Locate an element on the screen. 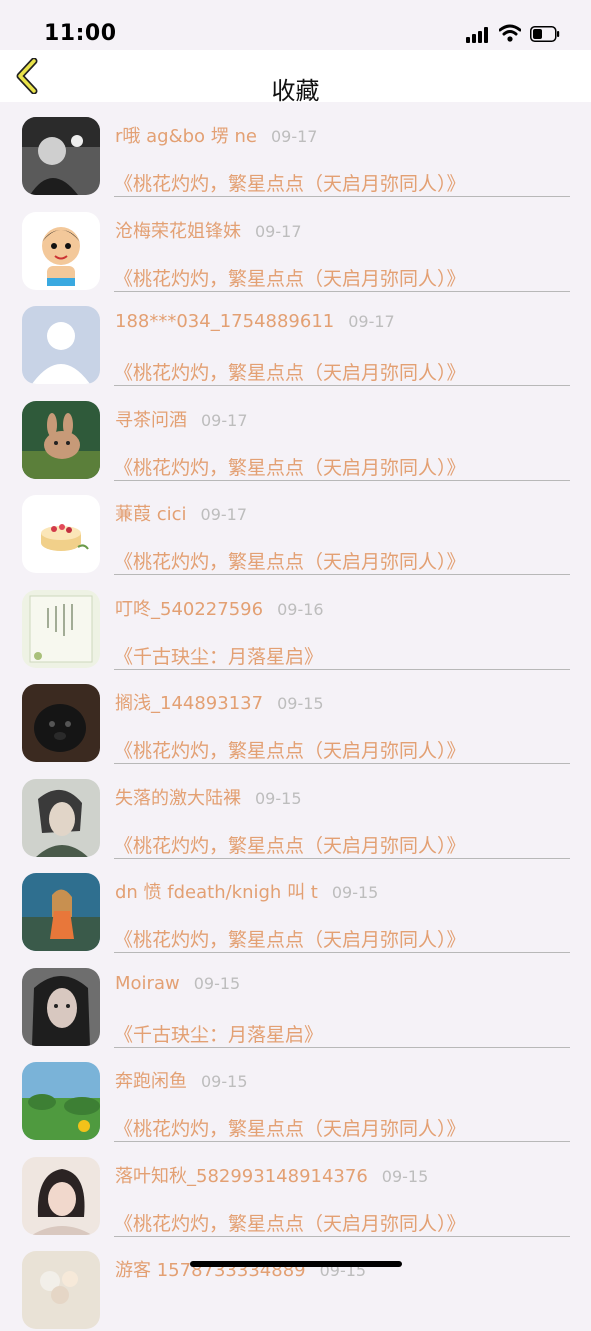 The width and height of the screenshot is (591, 1331). username: 失落的激大陆裸 is located at coordinates (178, 798).